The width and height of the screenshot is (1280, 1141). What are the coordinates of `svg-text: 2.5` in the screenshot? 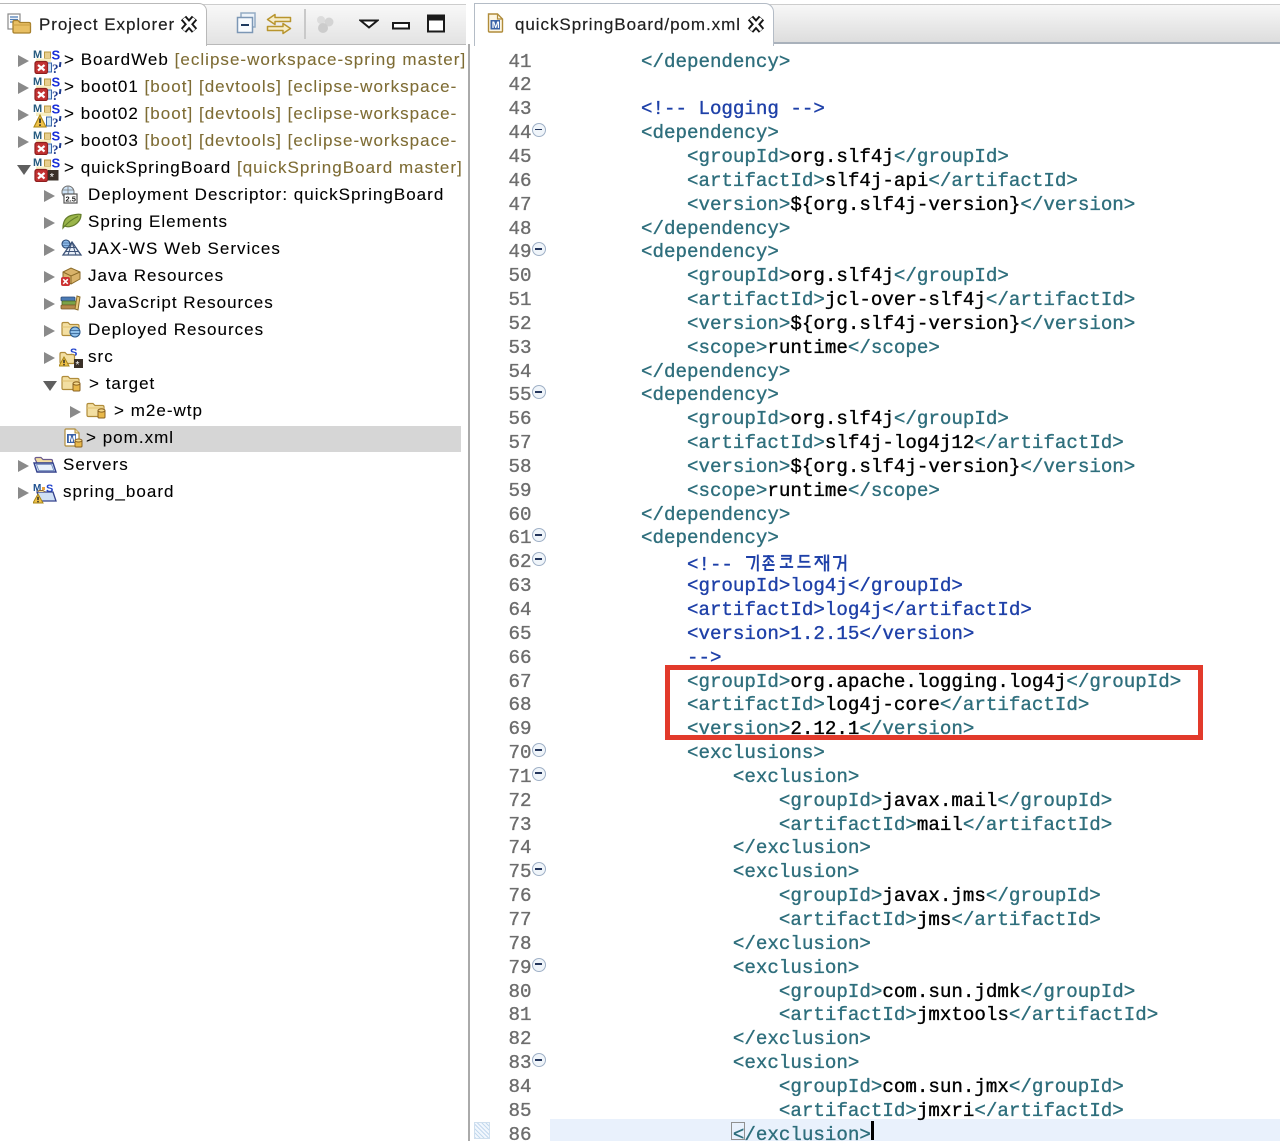 It's located at (71, 199).